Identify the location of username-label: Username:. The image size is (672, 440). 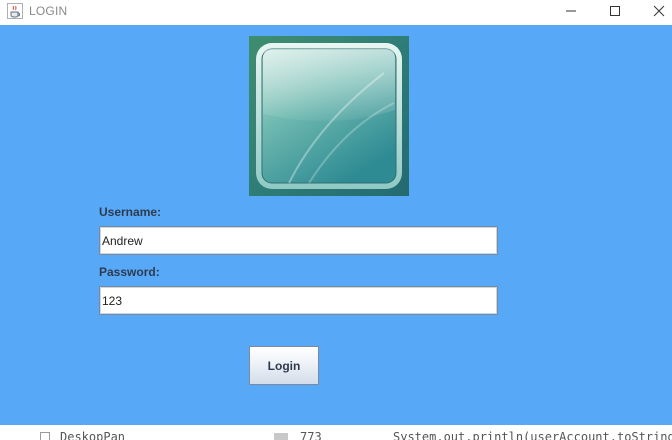
(130, 212).